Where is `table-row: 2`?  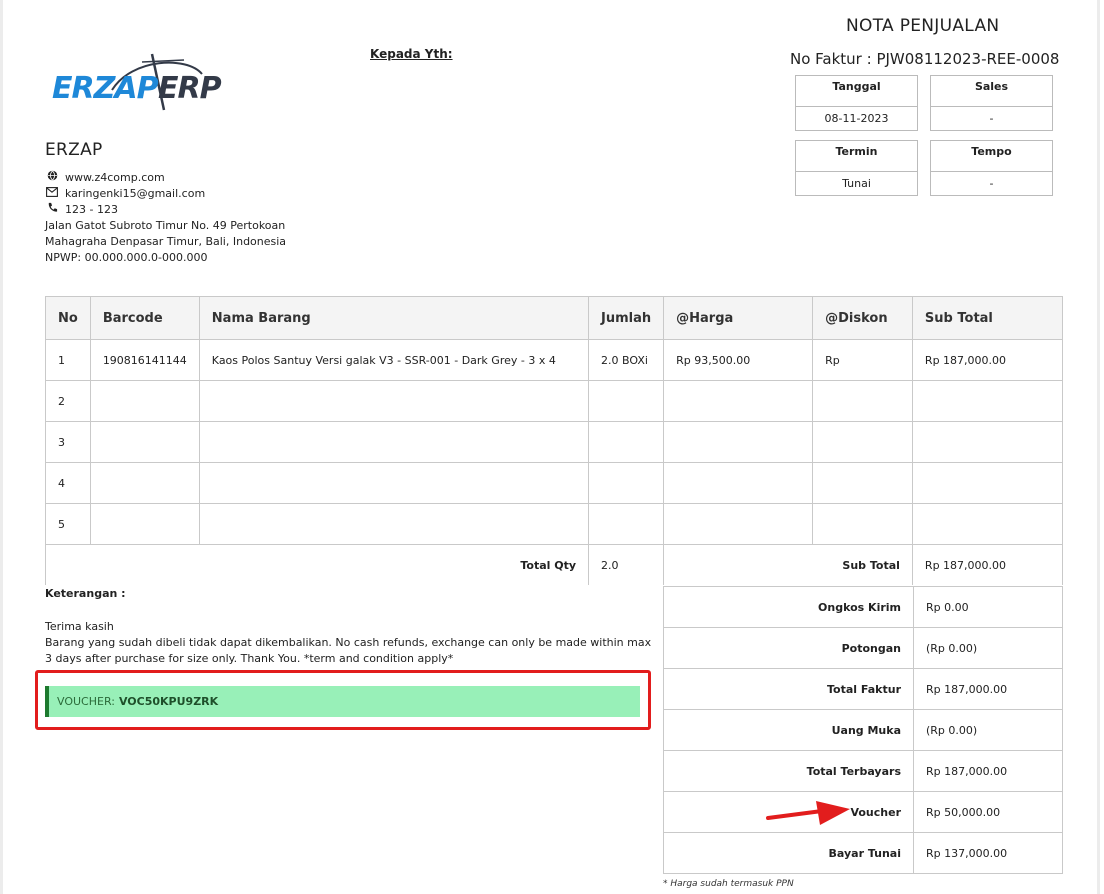
table-row: 2 is located at coordinates (554, 401).